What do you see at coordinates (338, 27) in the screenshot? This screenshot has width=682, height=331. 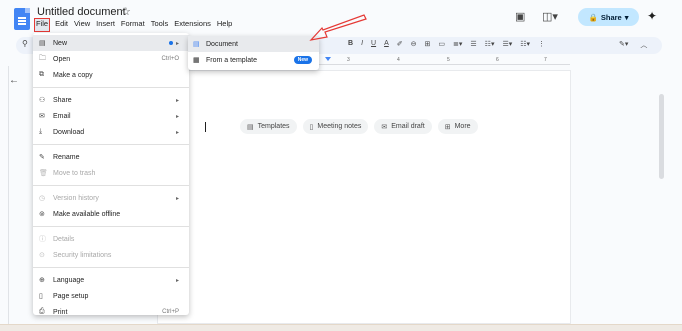 I see `annotation-arrow` at bounding box center [338, 27].